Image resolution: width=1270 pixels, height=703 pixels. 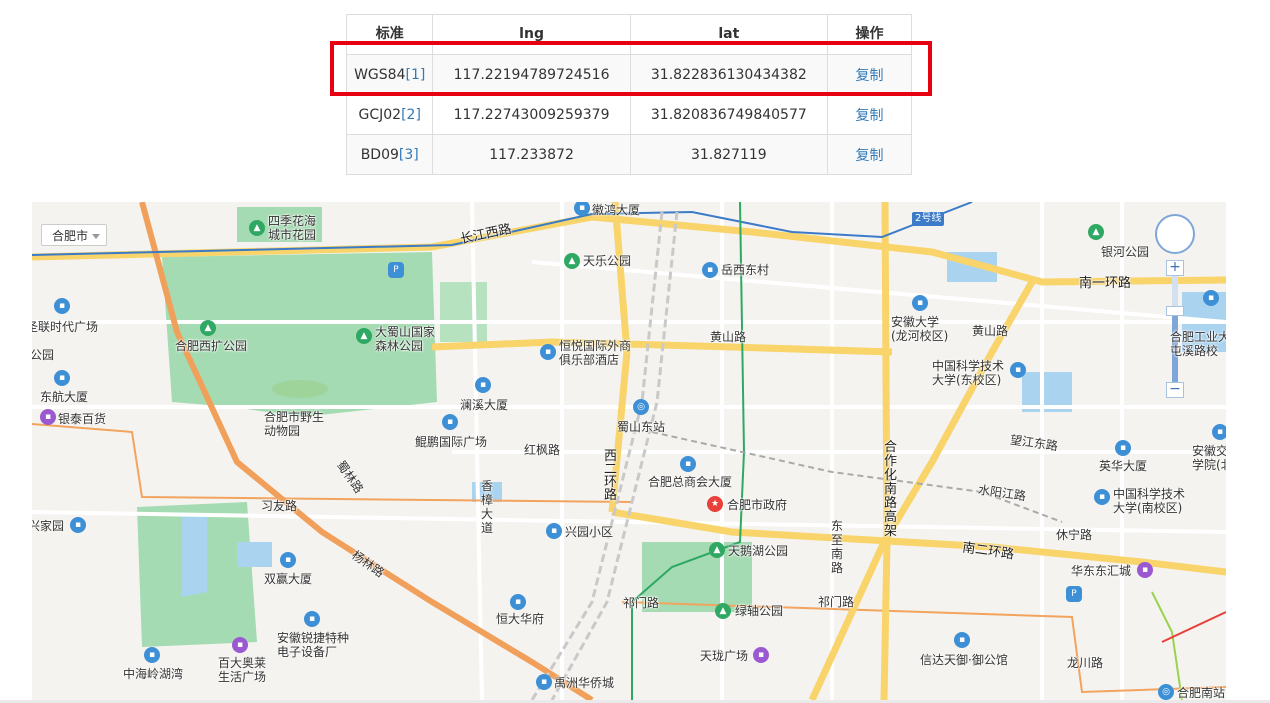 What do you see at coordinates (65, 327) in the screenshot?
I see `map-label: 圣联时代广场` at bounding box center [65, 327].